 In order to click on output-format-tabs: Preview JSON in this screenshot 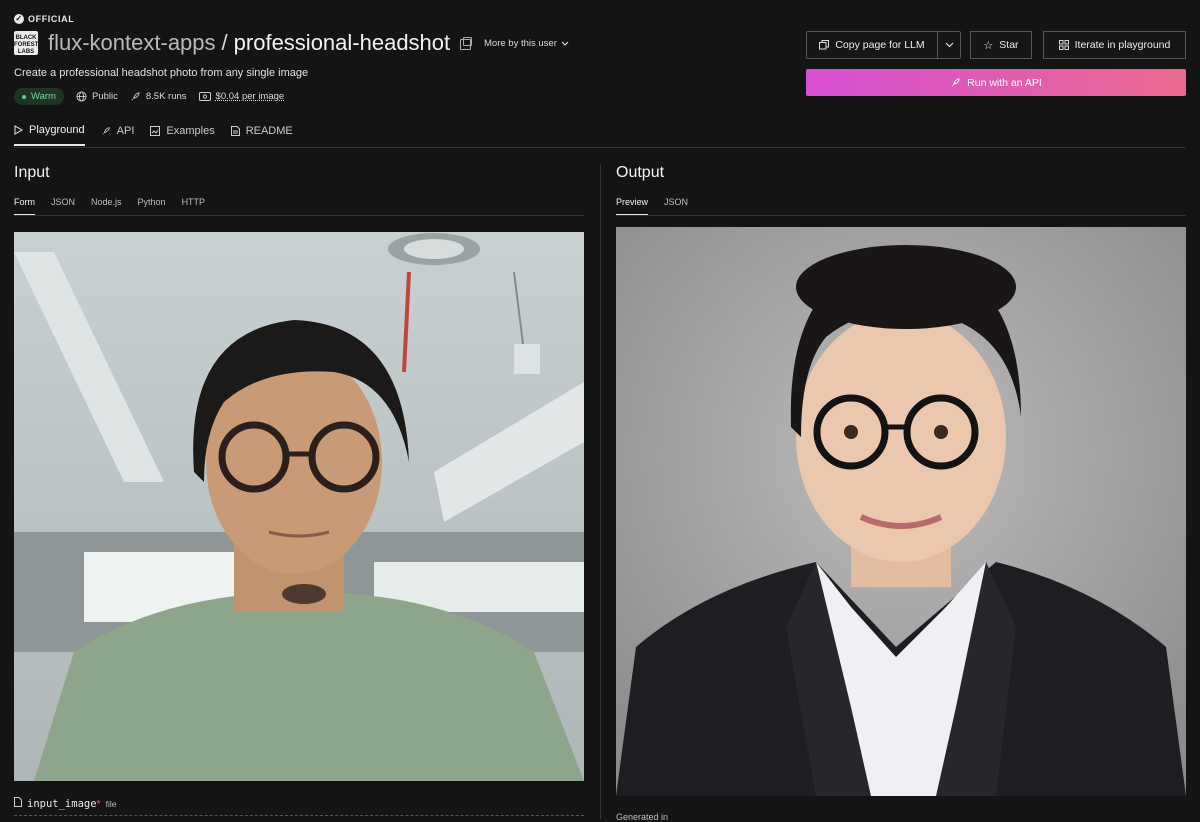, I will do `click(652, 206)`.